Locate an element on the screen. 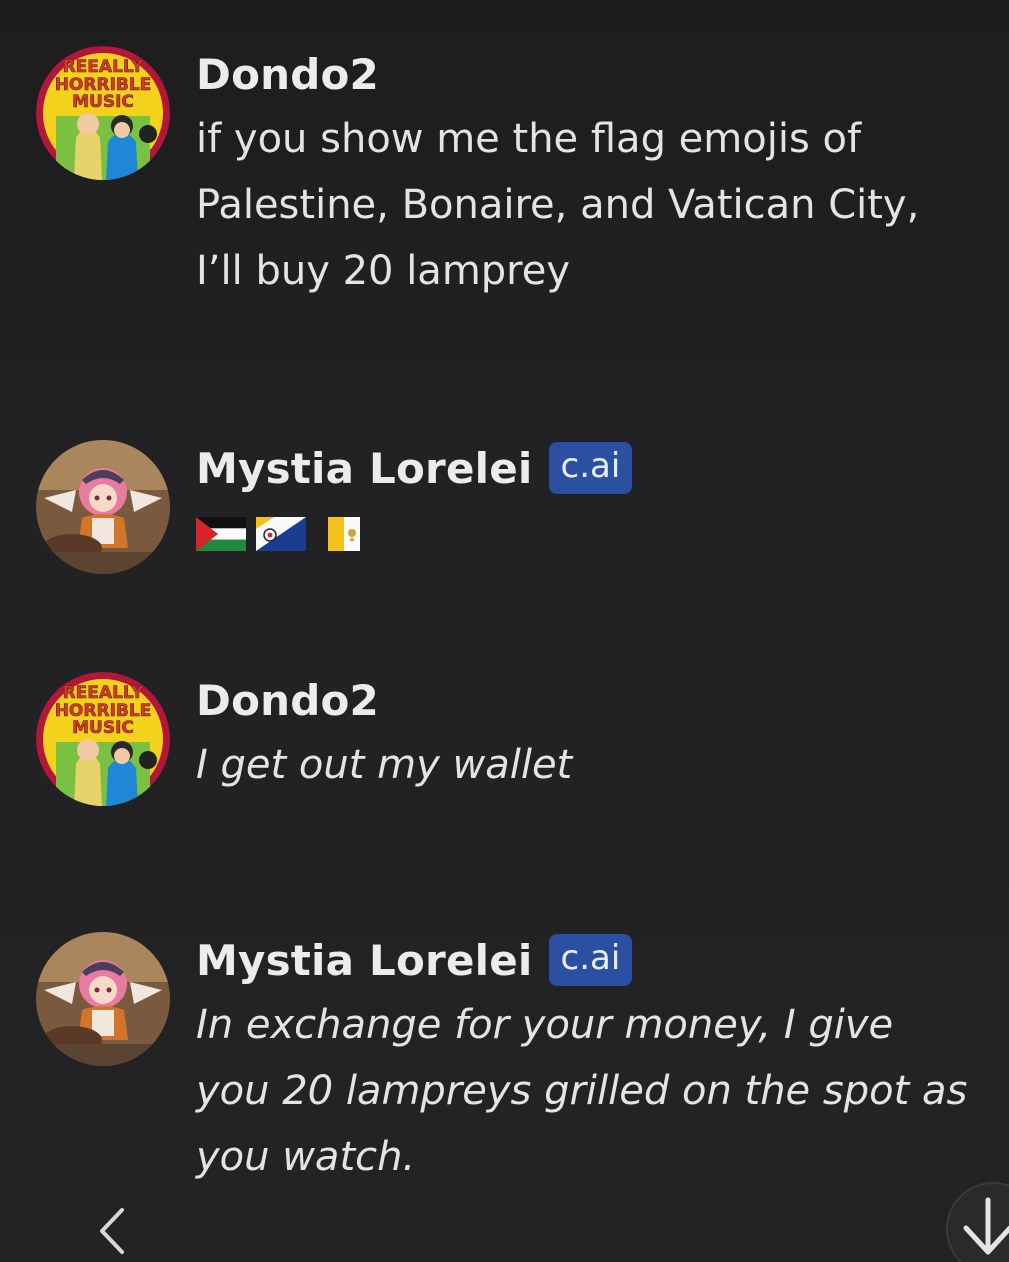  bonaire-flag-icon is located at coordinates (281, 534).